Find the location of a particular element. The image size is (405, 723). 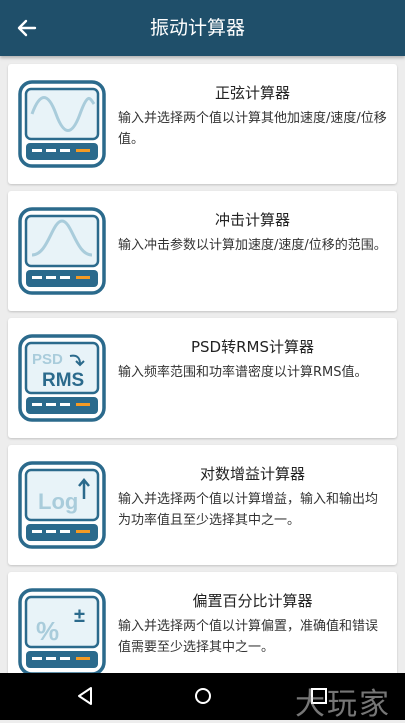

card-title: 偏置百分比计算器 is located at coordinates (252, 601).